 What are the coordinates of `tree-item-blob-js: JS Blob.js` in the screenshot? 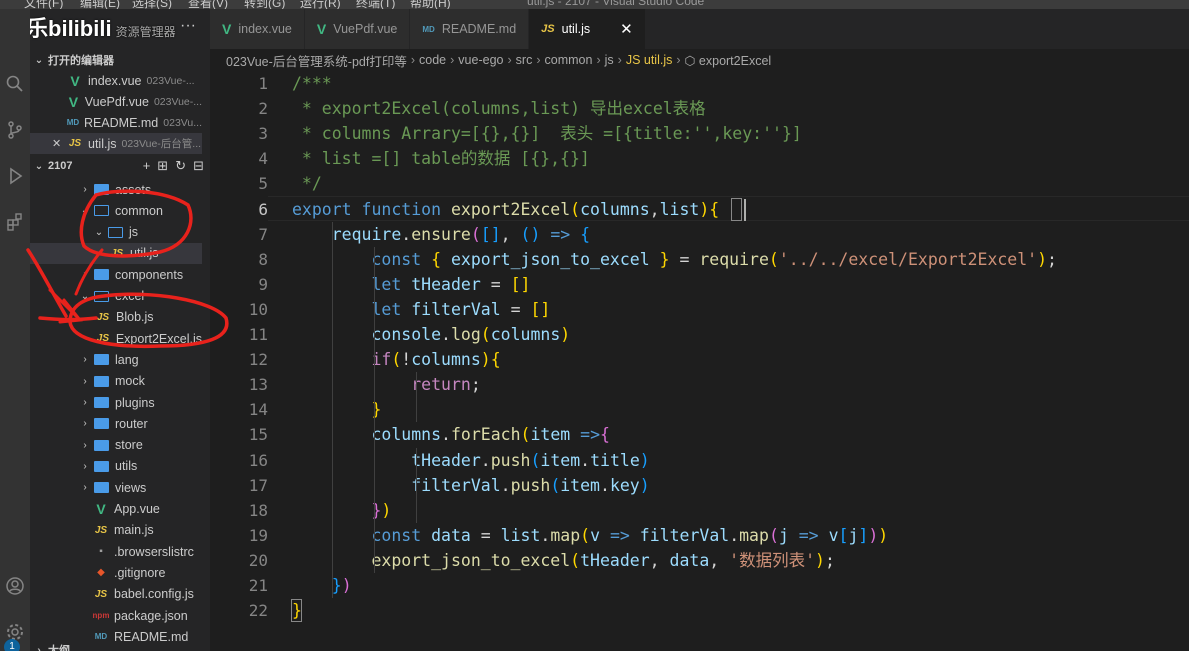 It's located at (116, 317).